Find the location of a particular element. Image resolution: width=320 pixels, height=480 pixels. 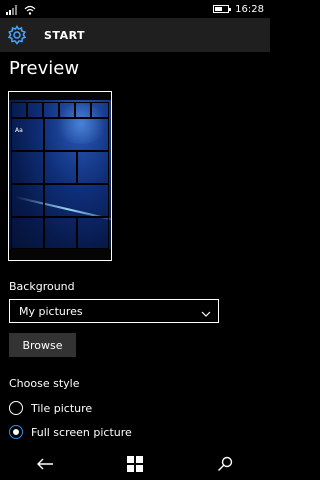

status-bar: 16:28 is located at coordinates (135, 9).